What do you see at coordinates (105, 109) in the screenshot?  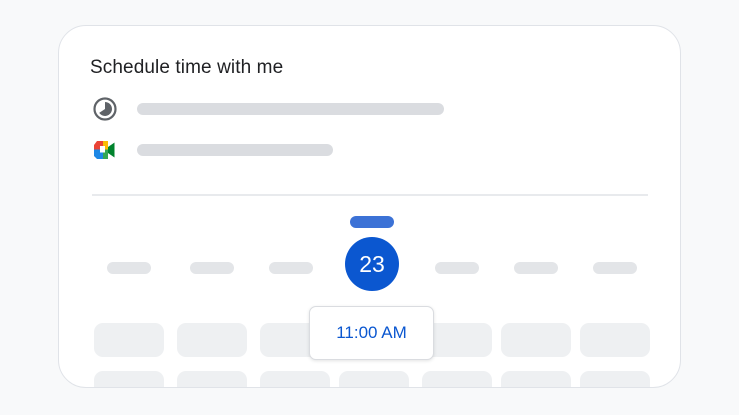 I see `clock-icon` at bounding box center [105, 109].